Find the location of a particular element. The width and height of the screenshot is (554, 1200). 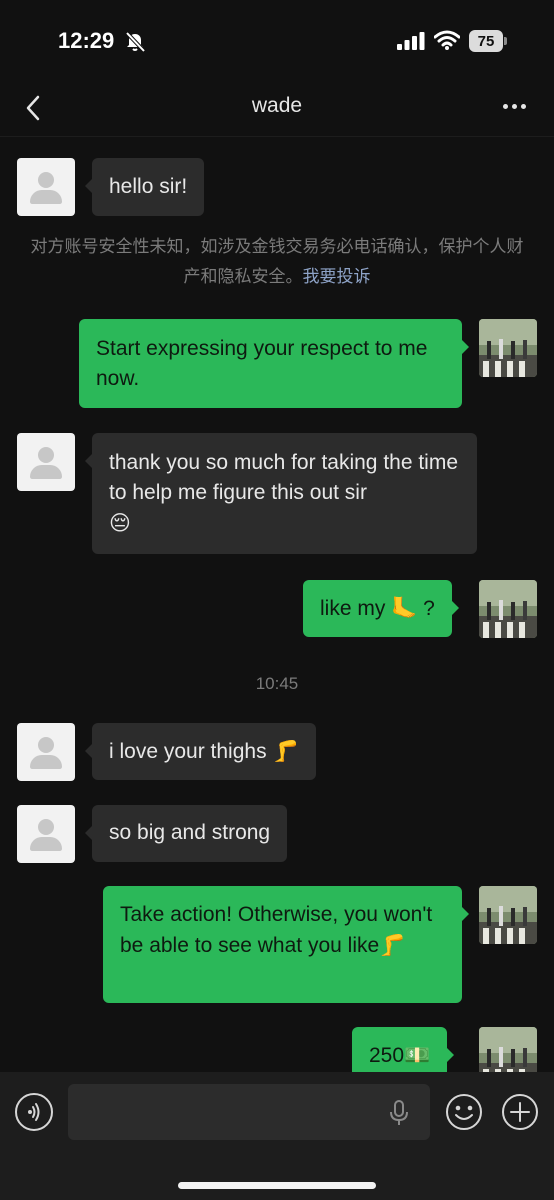

status-time: 12:29 is located at coordinates (86, 40).